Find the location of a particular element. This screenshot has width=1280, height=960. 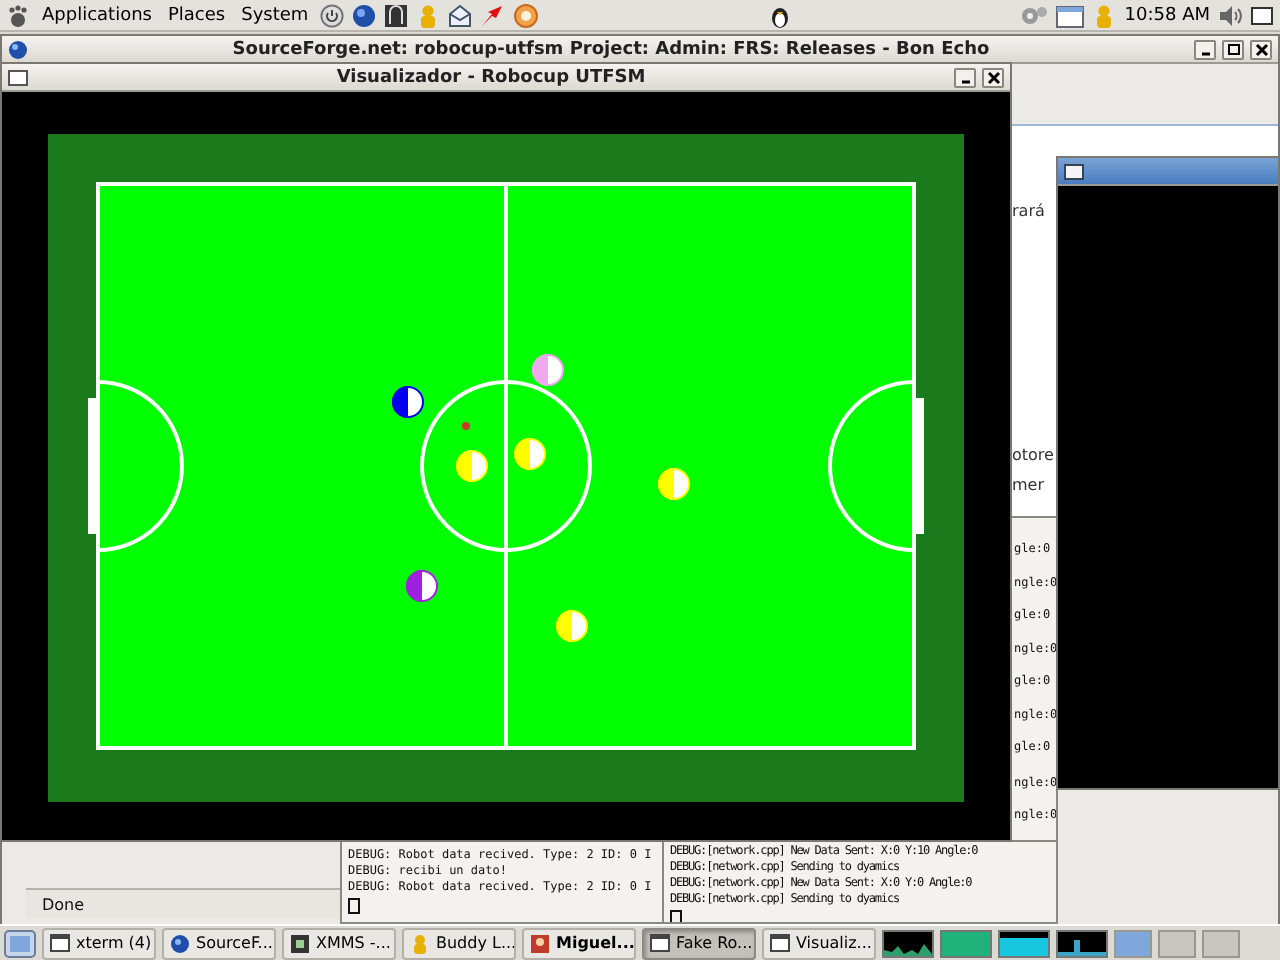

maximize-button is located at coordinates (1233, 49).